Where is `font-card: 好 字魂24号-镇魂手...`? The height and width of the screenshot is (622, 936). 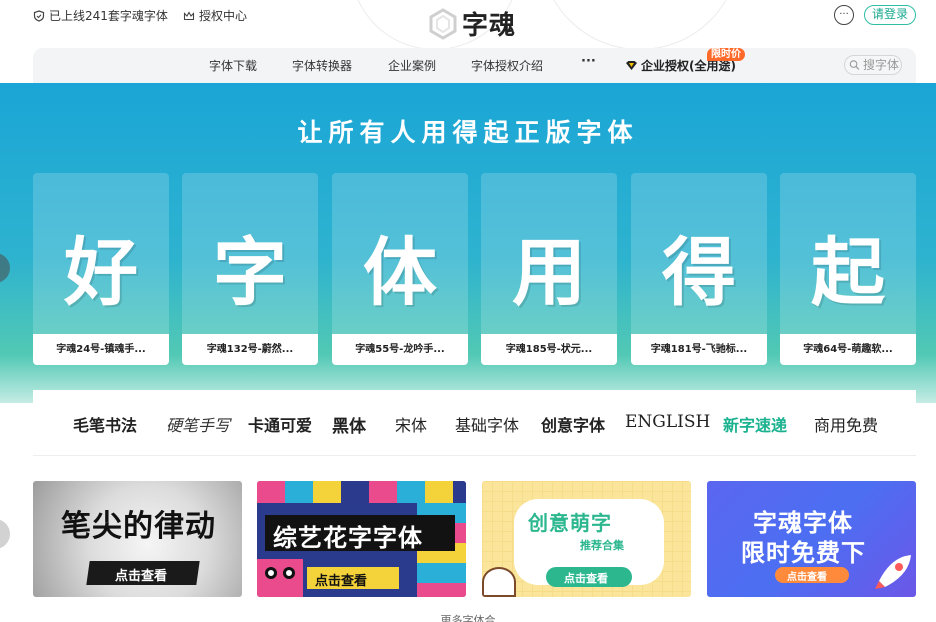 font-card: 好 字魂24号-镇魂手... is located at coordinates (101, 269).